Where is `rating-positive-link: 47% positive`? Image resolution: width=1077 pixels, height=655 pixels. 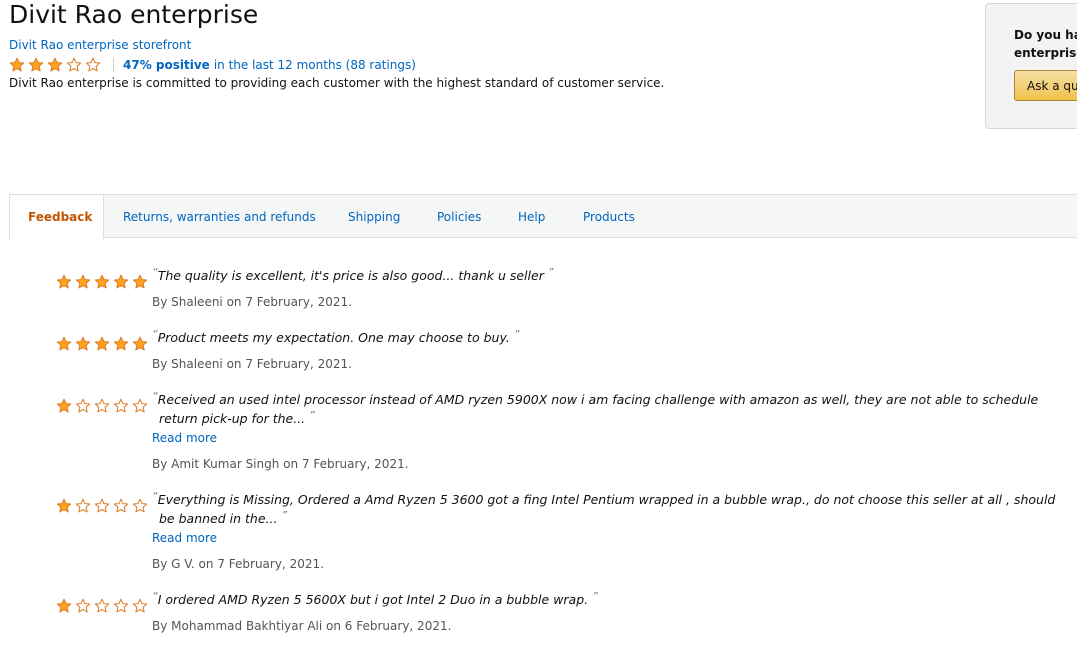 rating-positive-link: 47% positive is located at coordinates (166, 65).